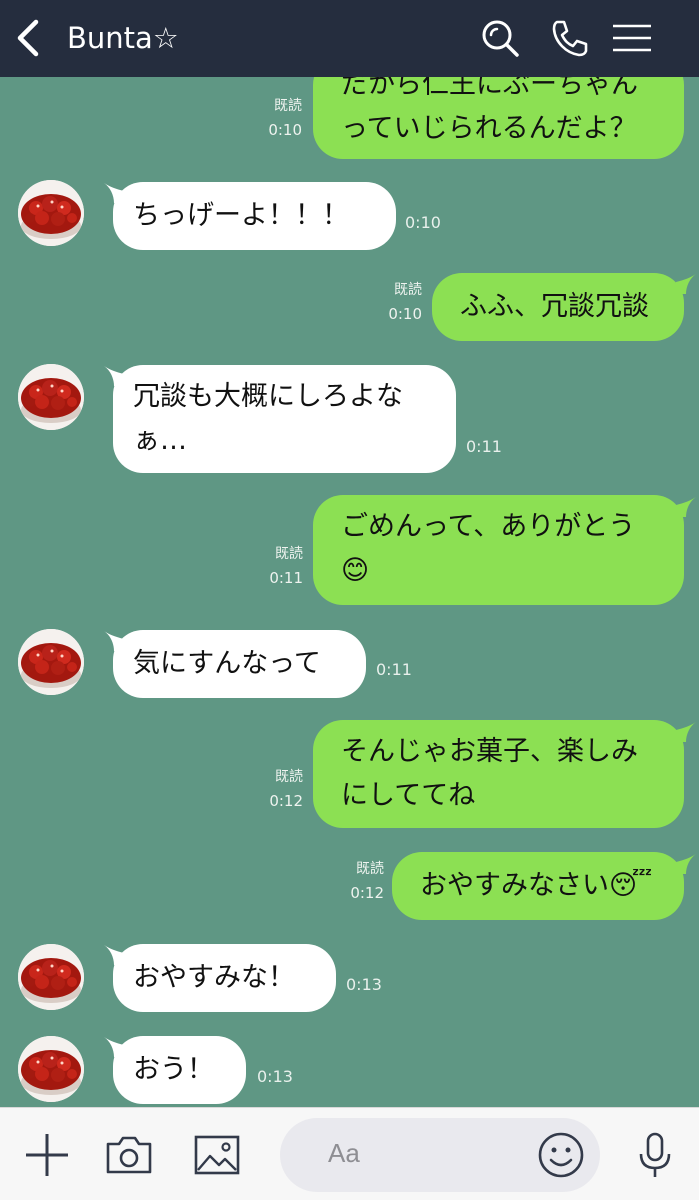 This screenshot has width=699, height=1200. Describe the element at coordinates (276, 566) in the screenshot. I see `message-meta: 既読 0:11` at that location.